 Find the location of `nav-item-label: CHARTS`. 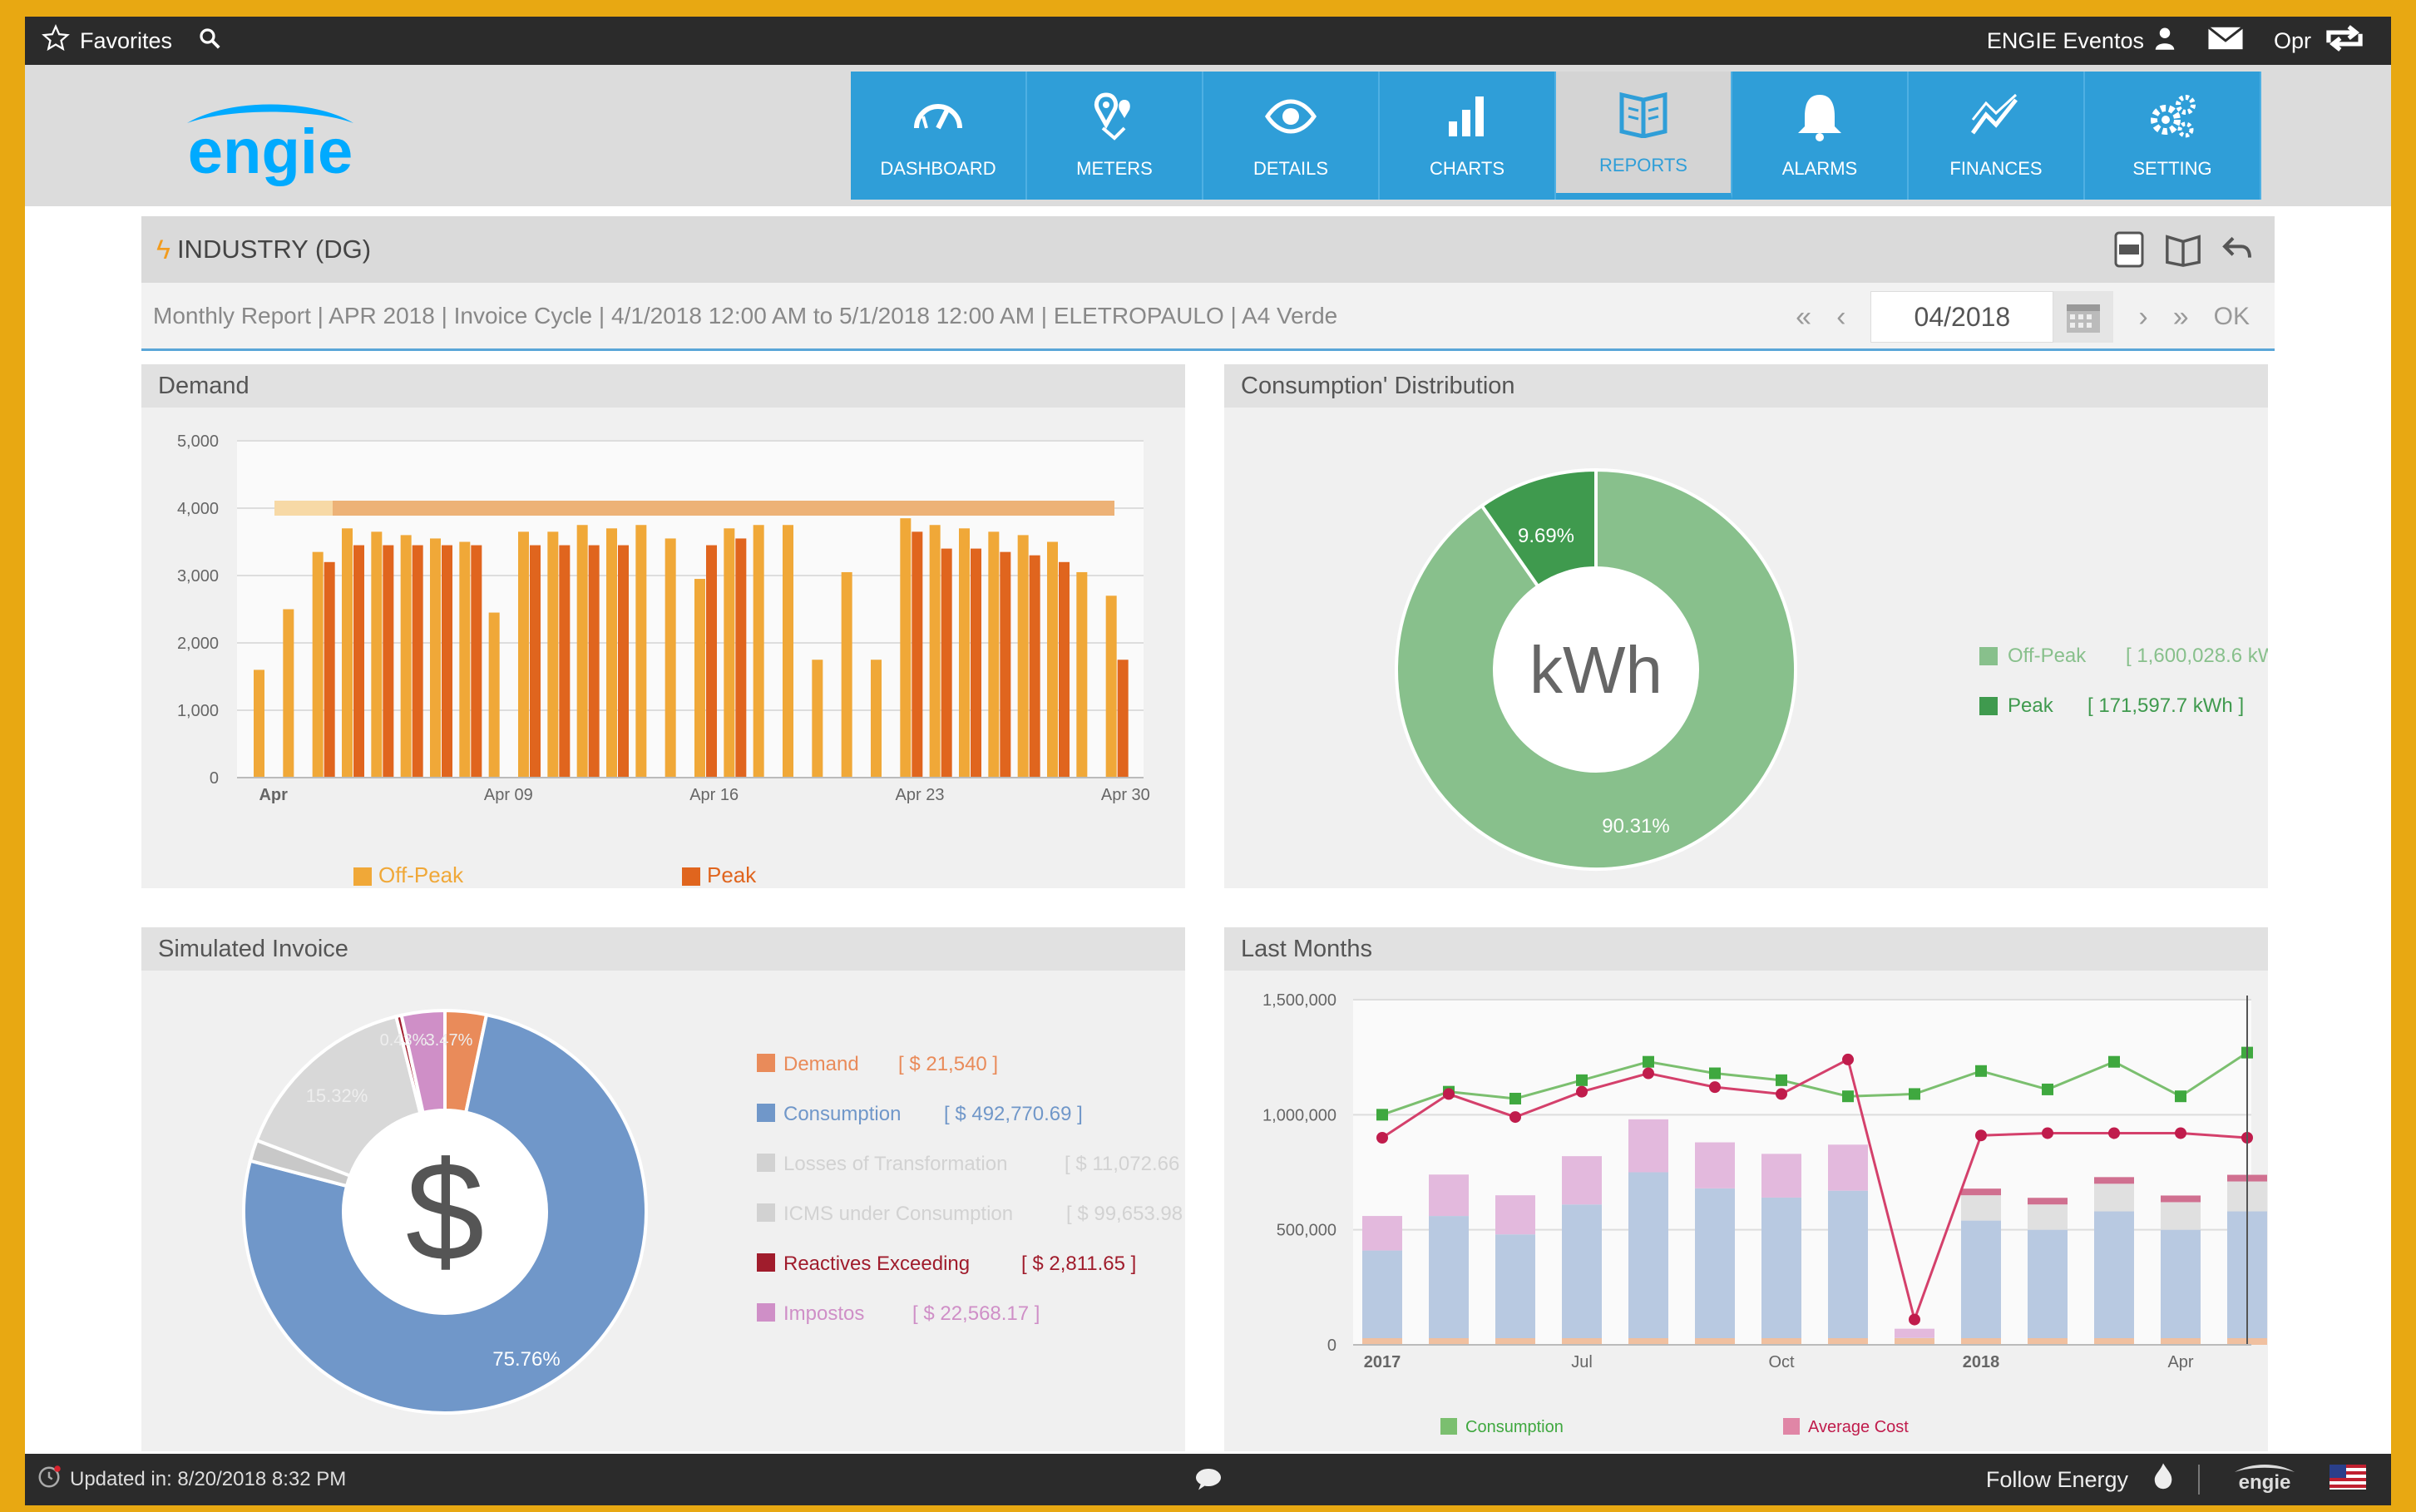

nav-item-label: CHARTS is located at coordinates (1467, 168).